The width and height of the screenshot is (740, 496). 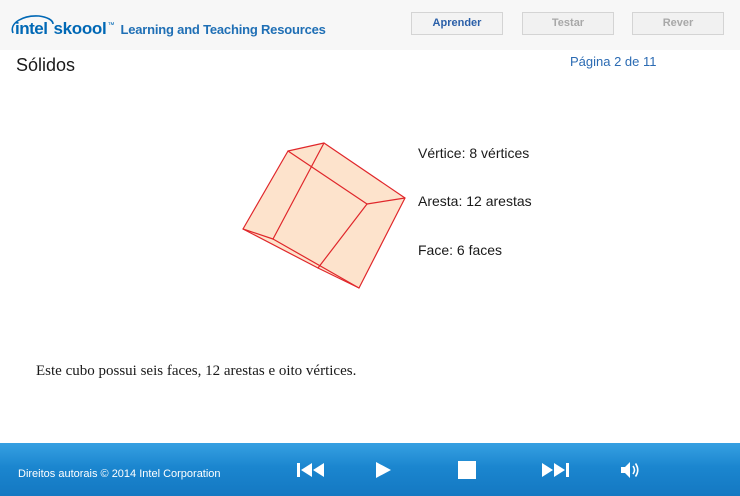 I want to click on stop-button, so click(x=467, y=470).